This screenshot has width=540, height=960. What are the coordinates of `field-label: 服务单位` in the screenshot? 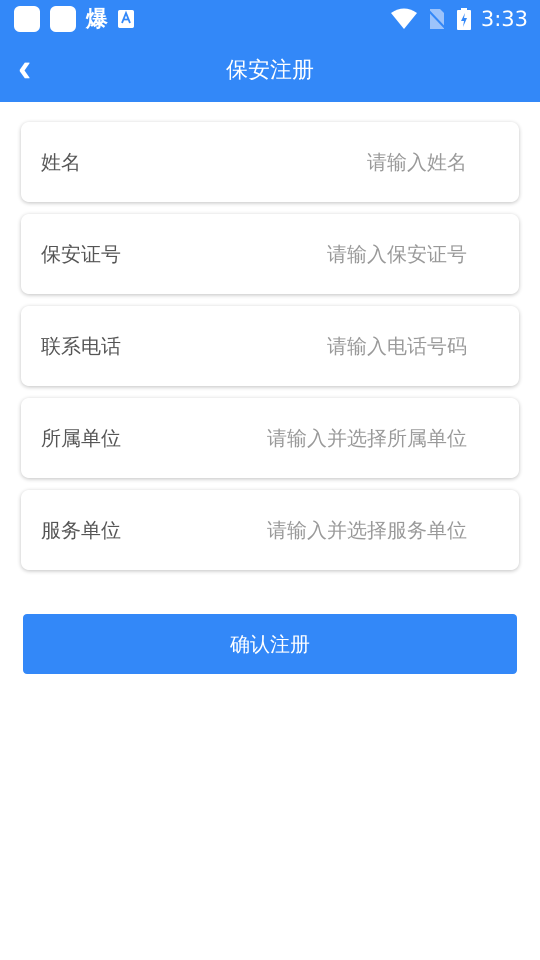 It's located at (81, 530).